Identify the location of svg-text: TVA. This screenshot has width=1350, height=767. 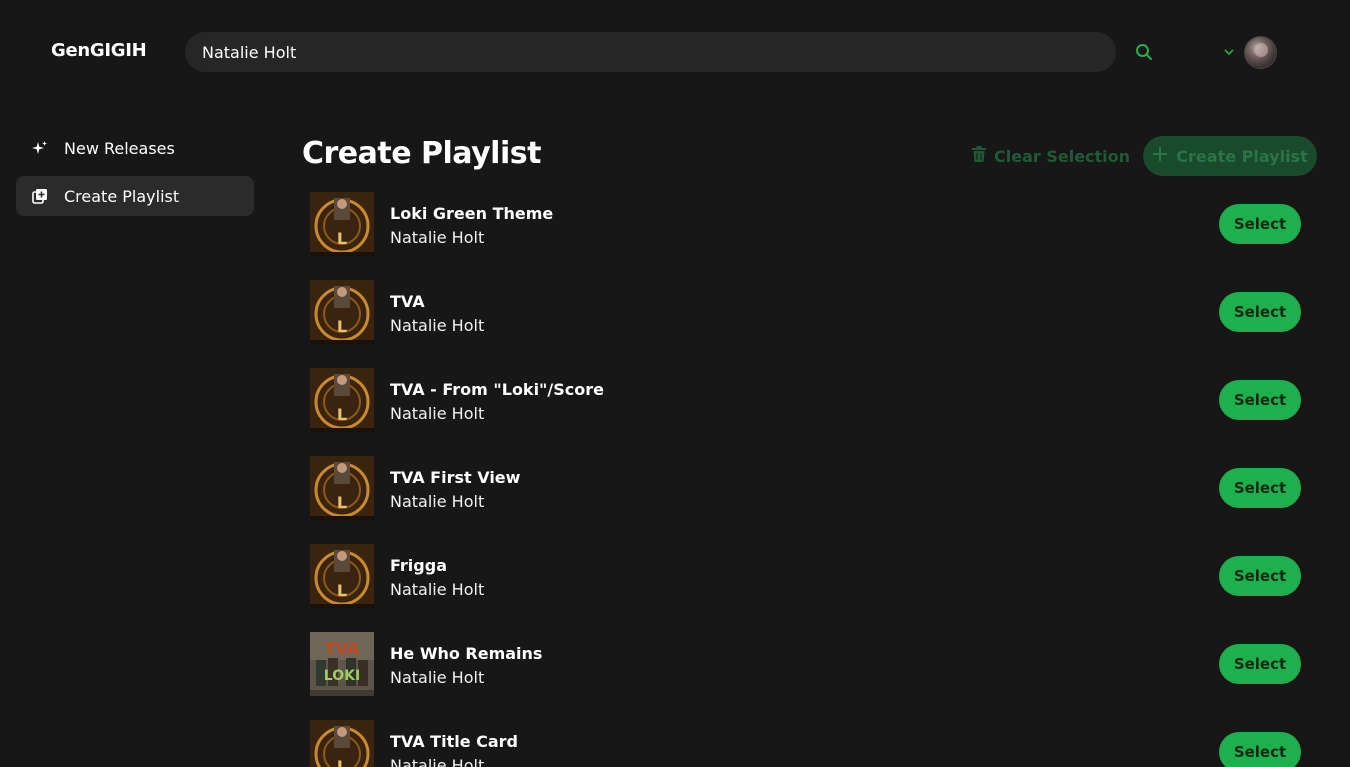
(342, 648).